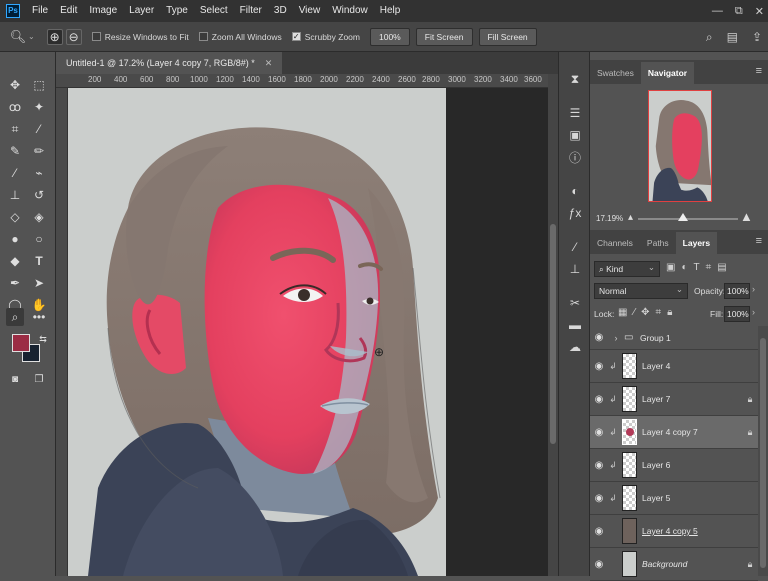 The width and height of the screenshot is (768, 581). Describe the element at coordinates (739, 11) in the screenshot. I see `restore-button: ⧉` at that location.